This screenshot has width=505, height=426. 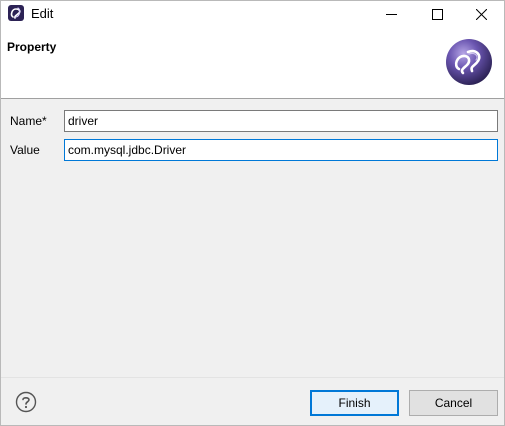 I want to click on cancel-button: Cancel, so click(x=453, y=403).